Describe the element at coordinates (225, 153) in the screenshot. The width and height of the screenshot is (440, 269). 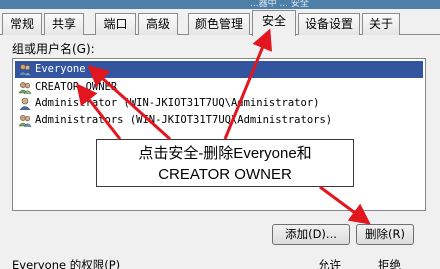
I see `callout-line-1: 点击安全-删除Everyone和` at that location.